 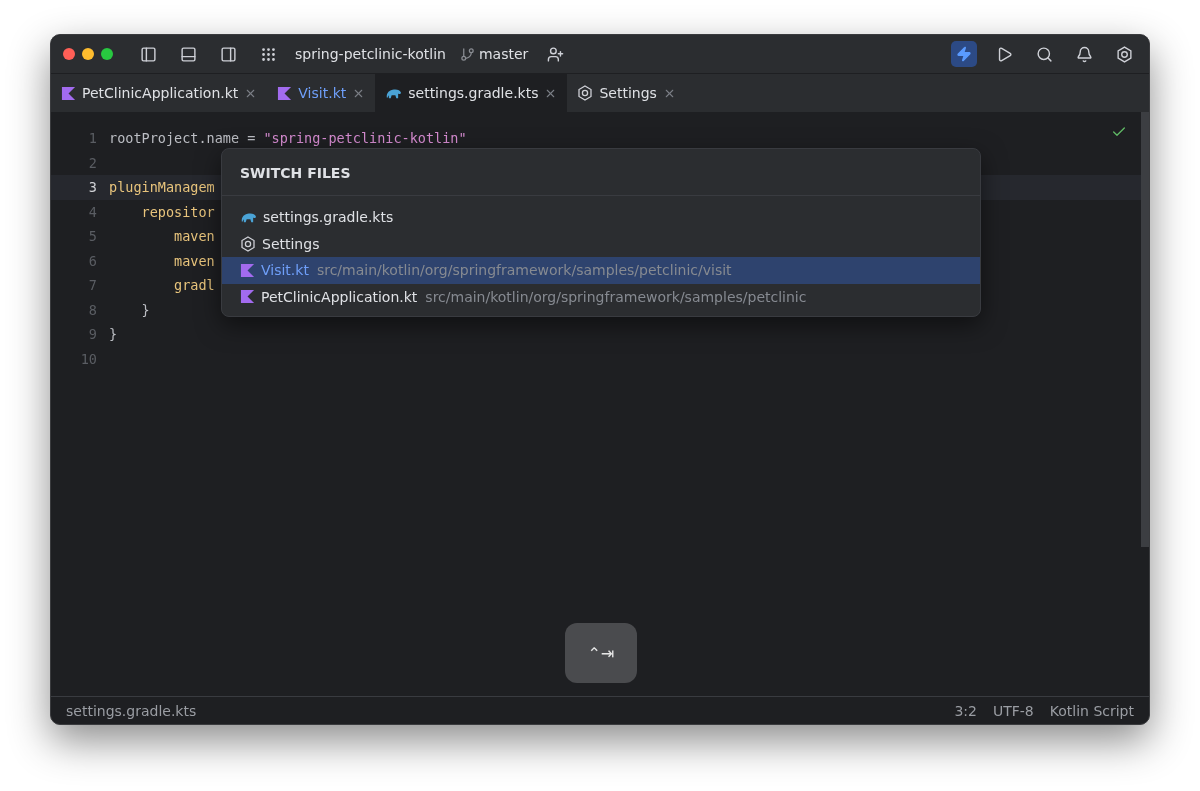 I want to click on code-line: pluginManagem, so click(x=162, y=187).